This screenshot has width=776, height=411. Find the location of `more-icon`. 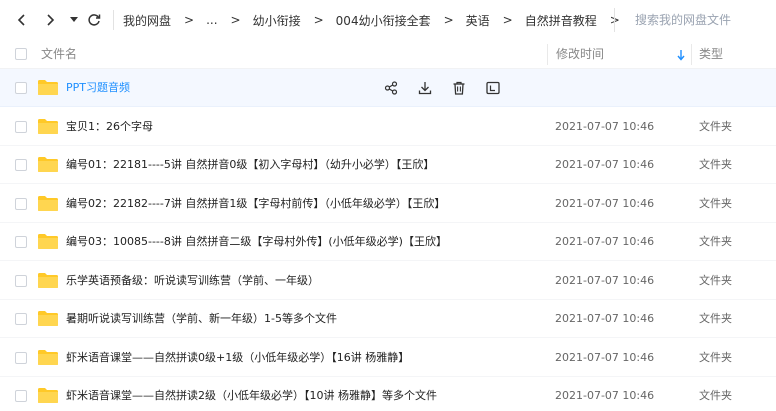

more-icon is located at coordinates (493, 88).